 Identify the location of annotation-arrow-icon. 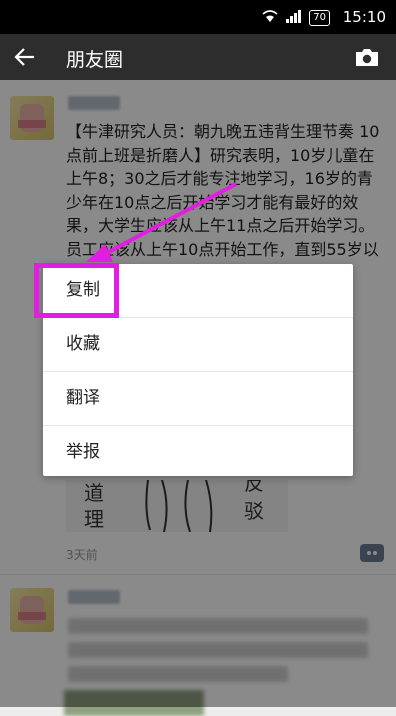
(161, 222).